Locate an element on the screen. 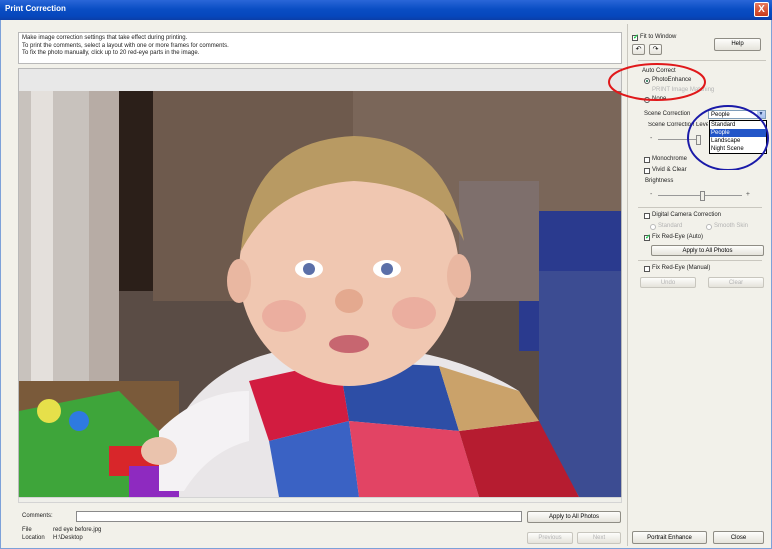  vivid-clear-label: Vivid & Clear is located at coordinates (669, 170).